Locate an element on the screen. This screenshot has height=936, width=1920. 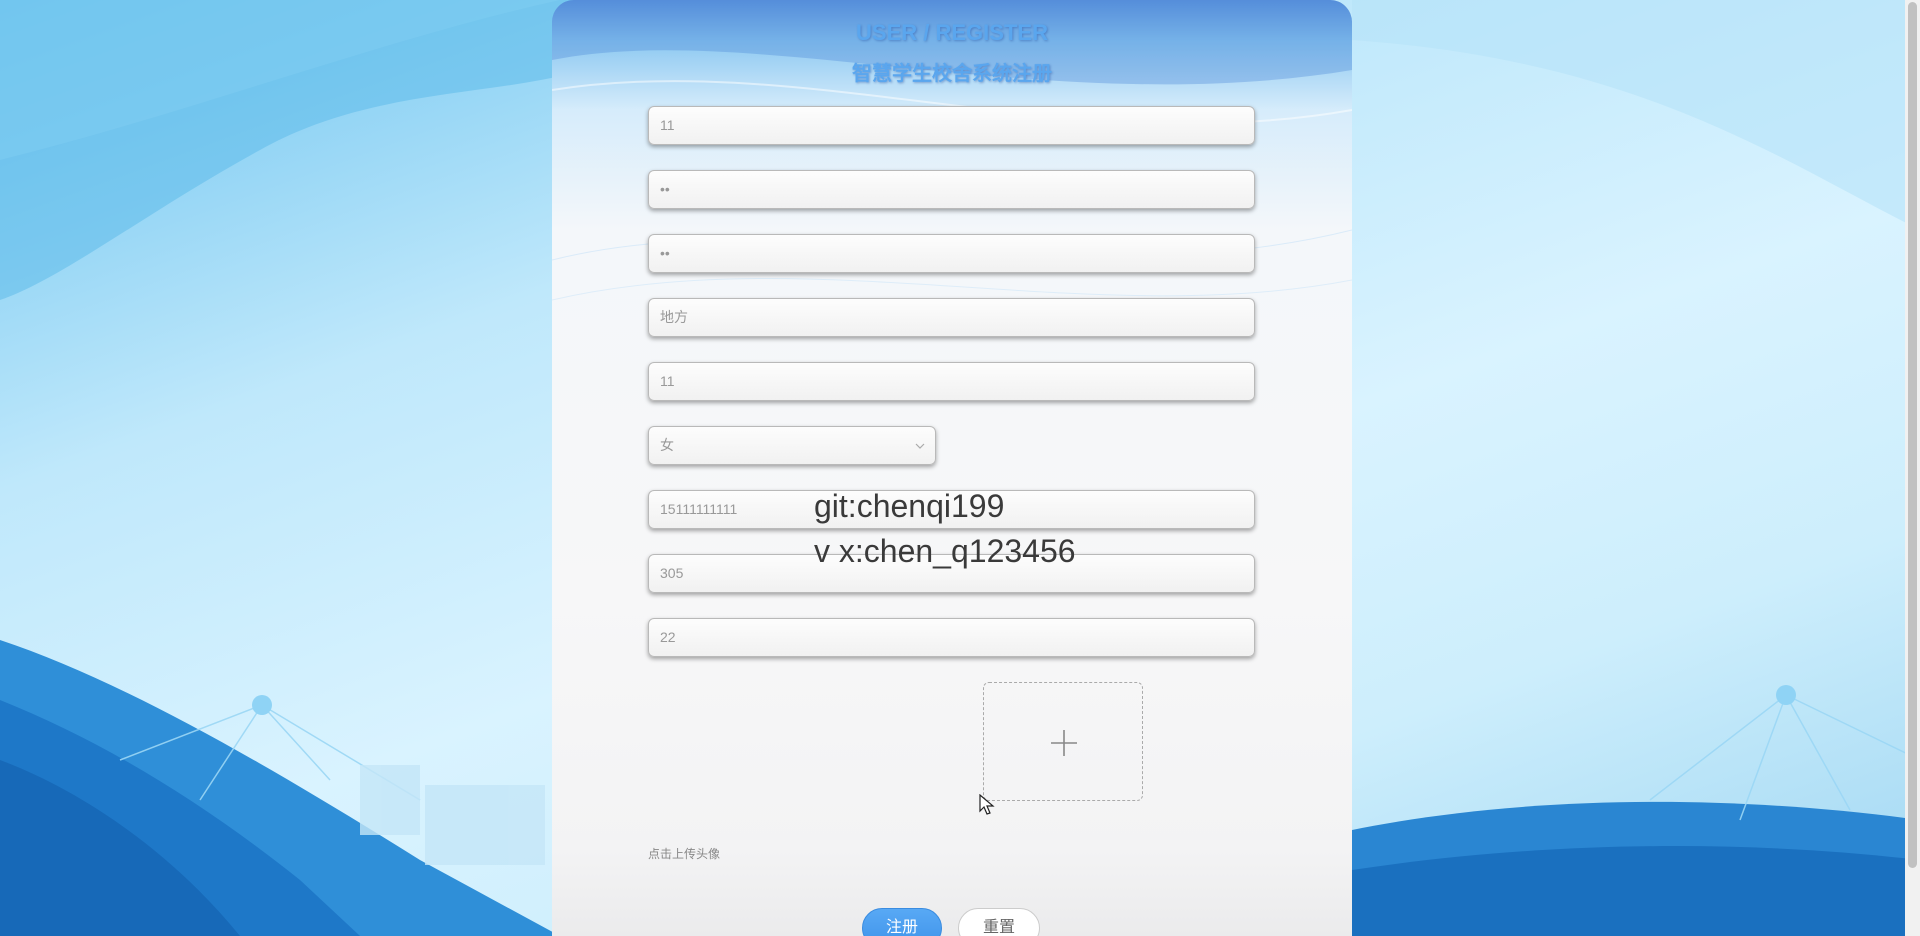
avatar-upload is located at coordinates (1063, 741).